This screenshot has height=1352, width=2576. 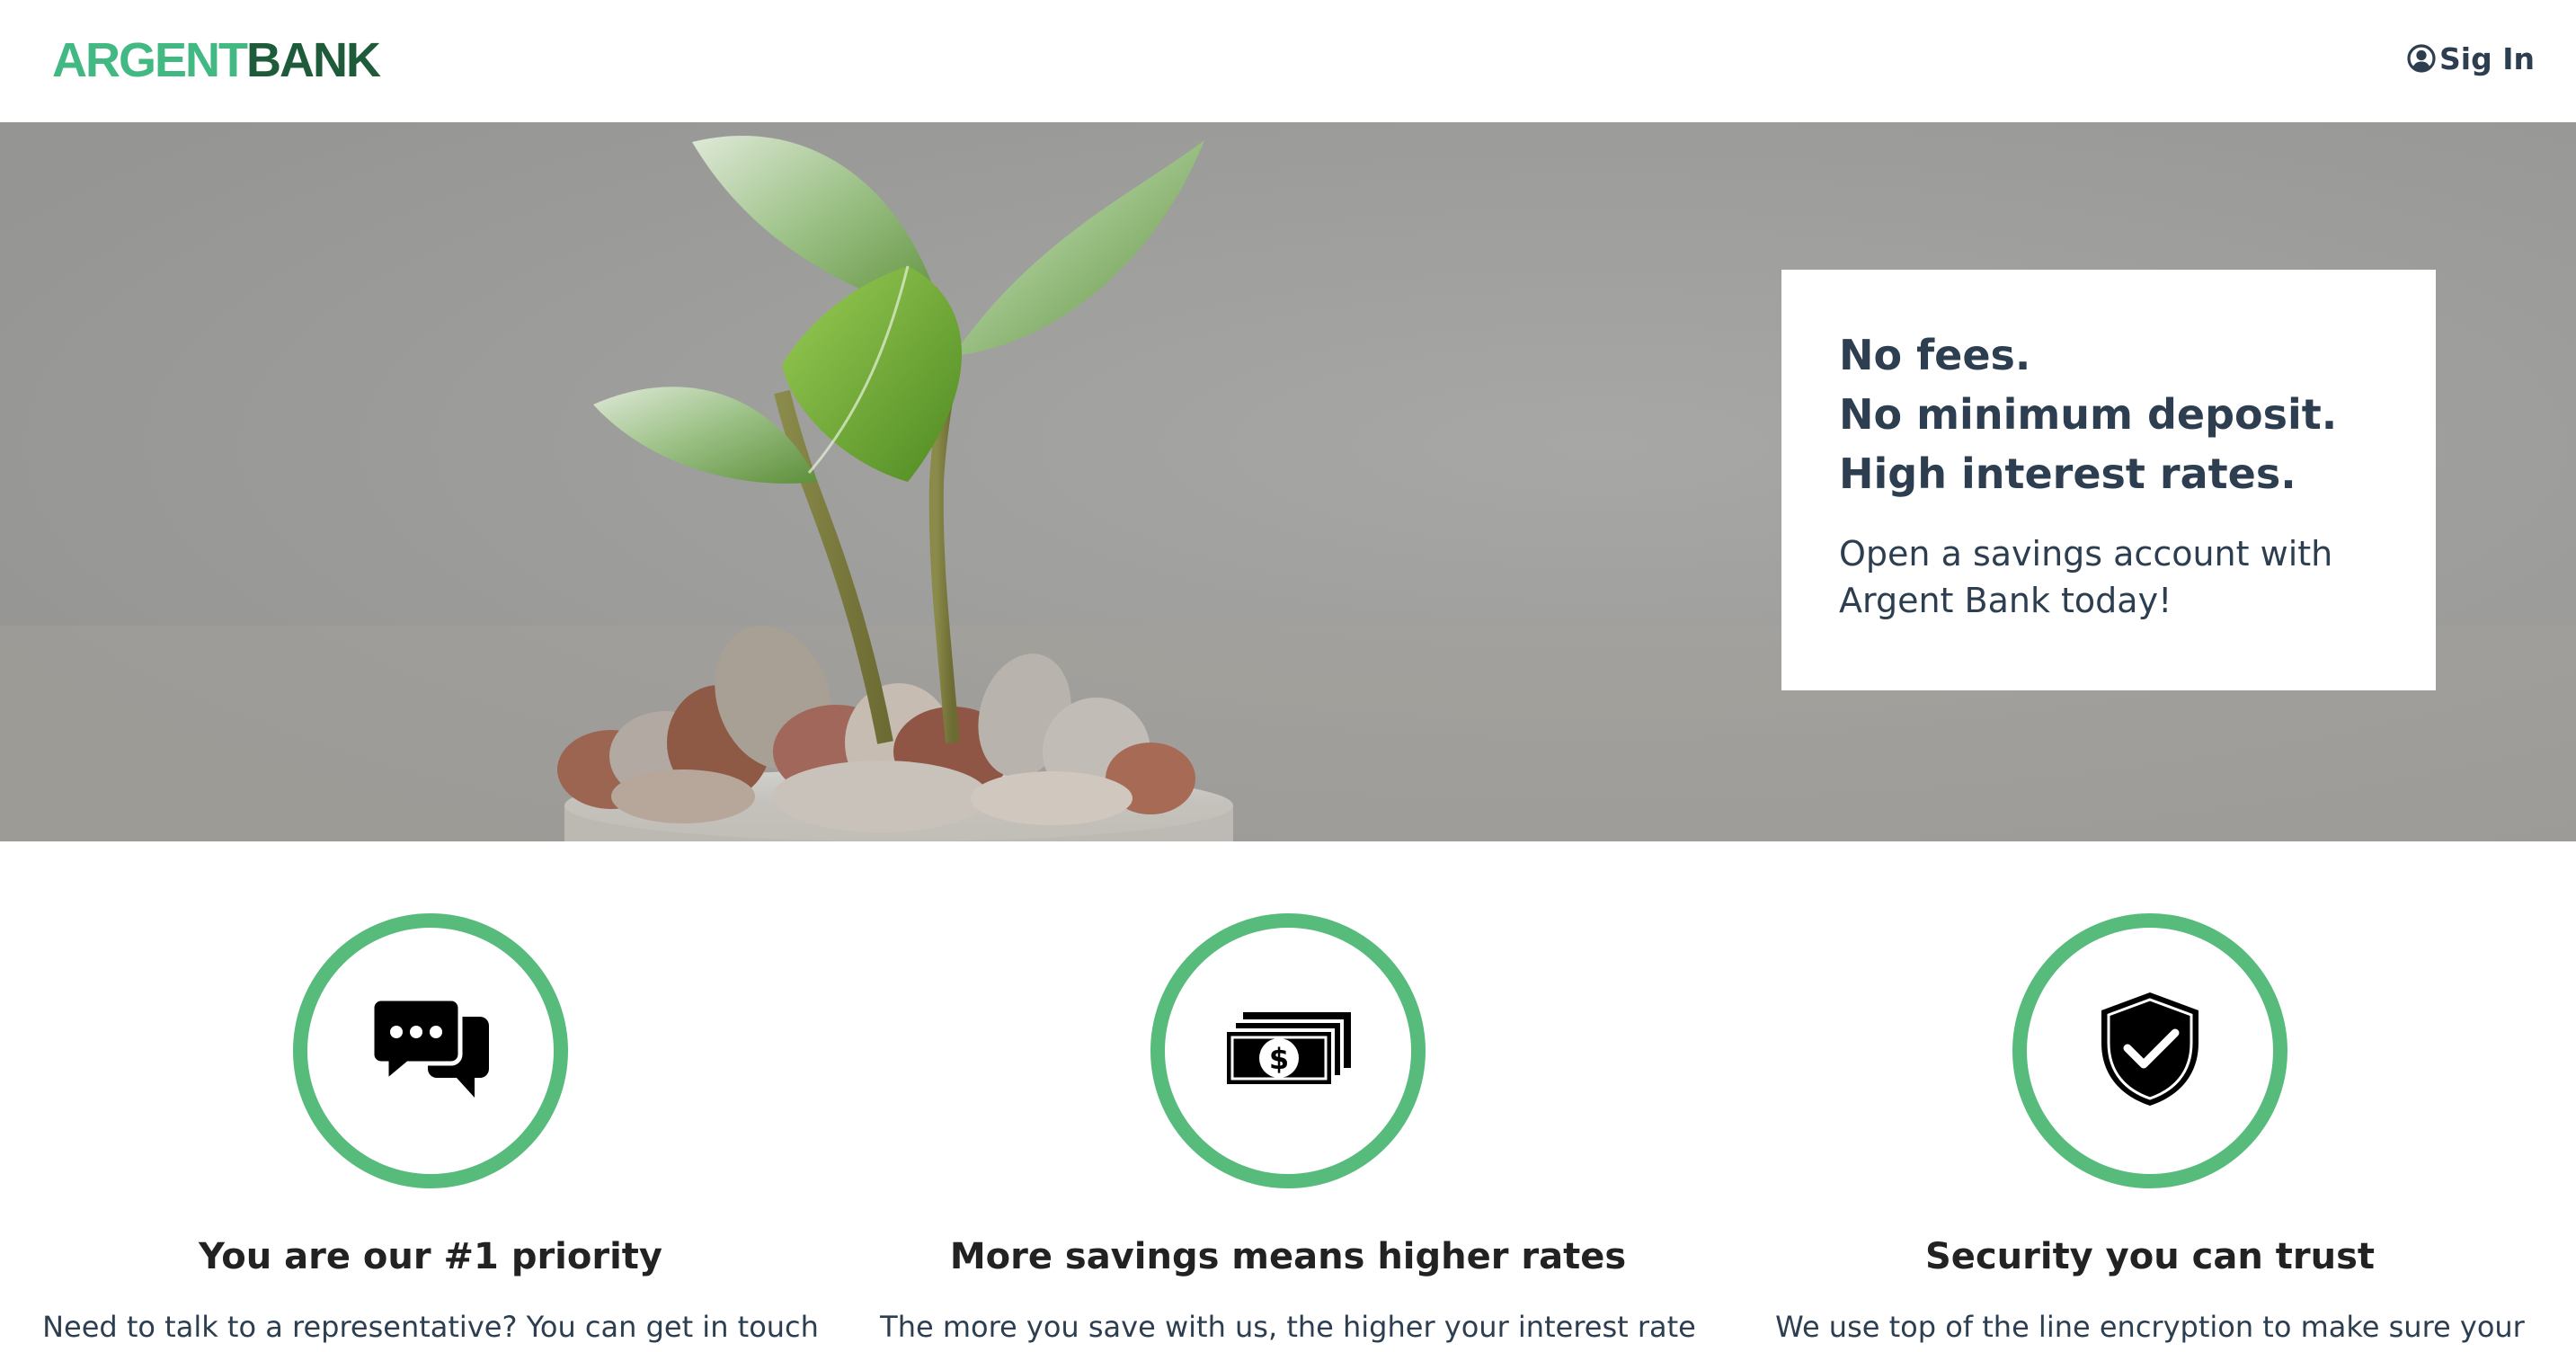 I want to click on feature-title: More savings means higher rates, so click(x=1288, y=1256).